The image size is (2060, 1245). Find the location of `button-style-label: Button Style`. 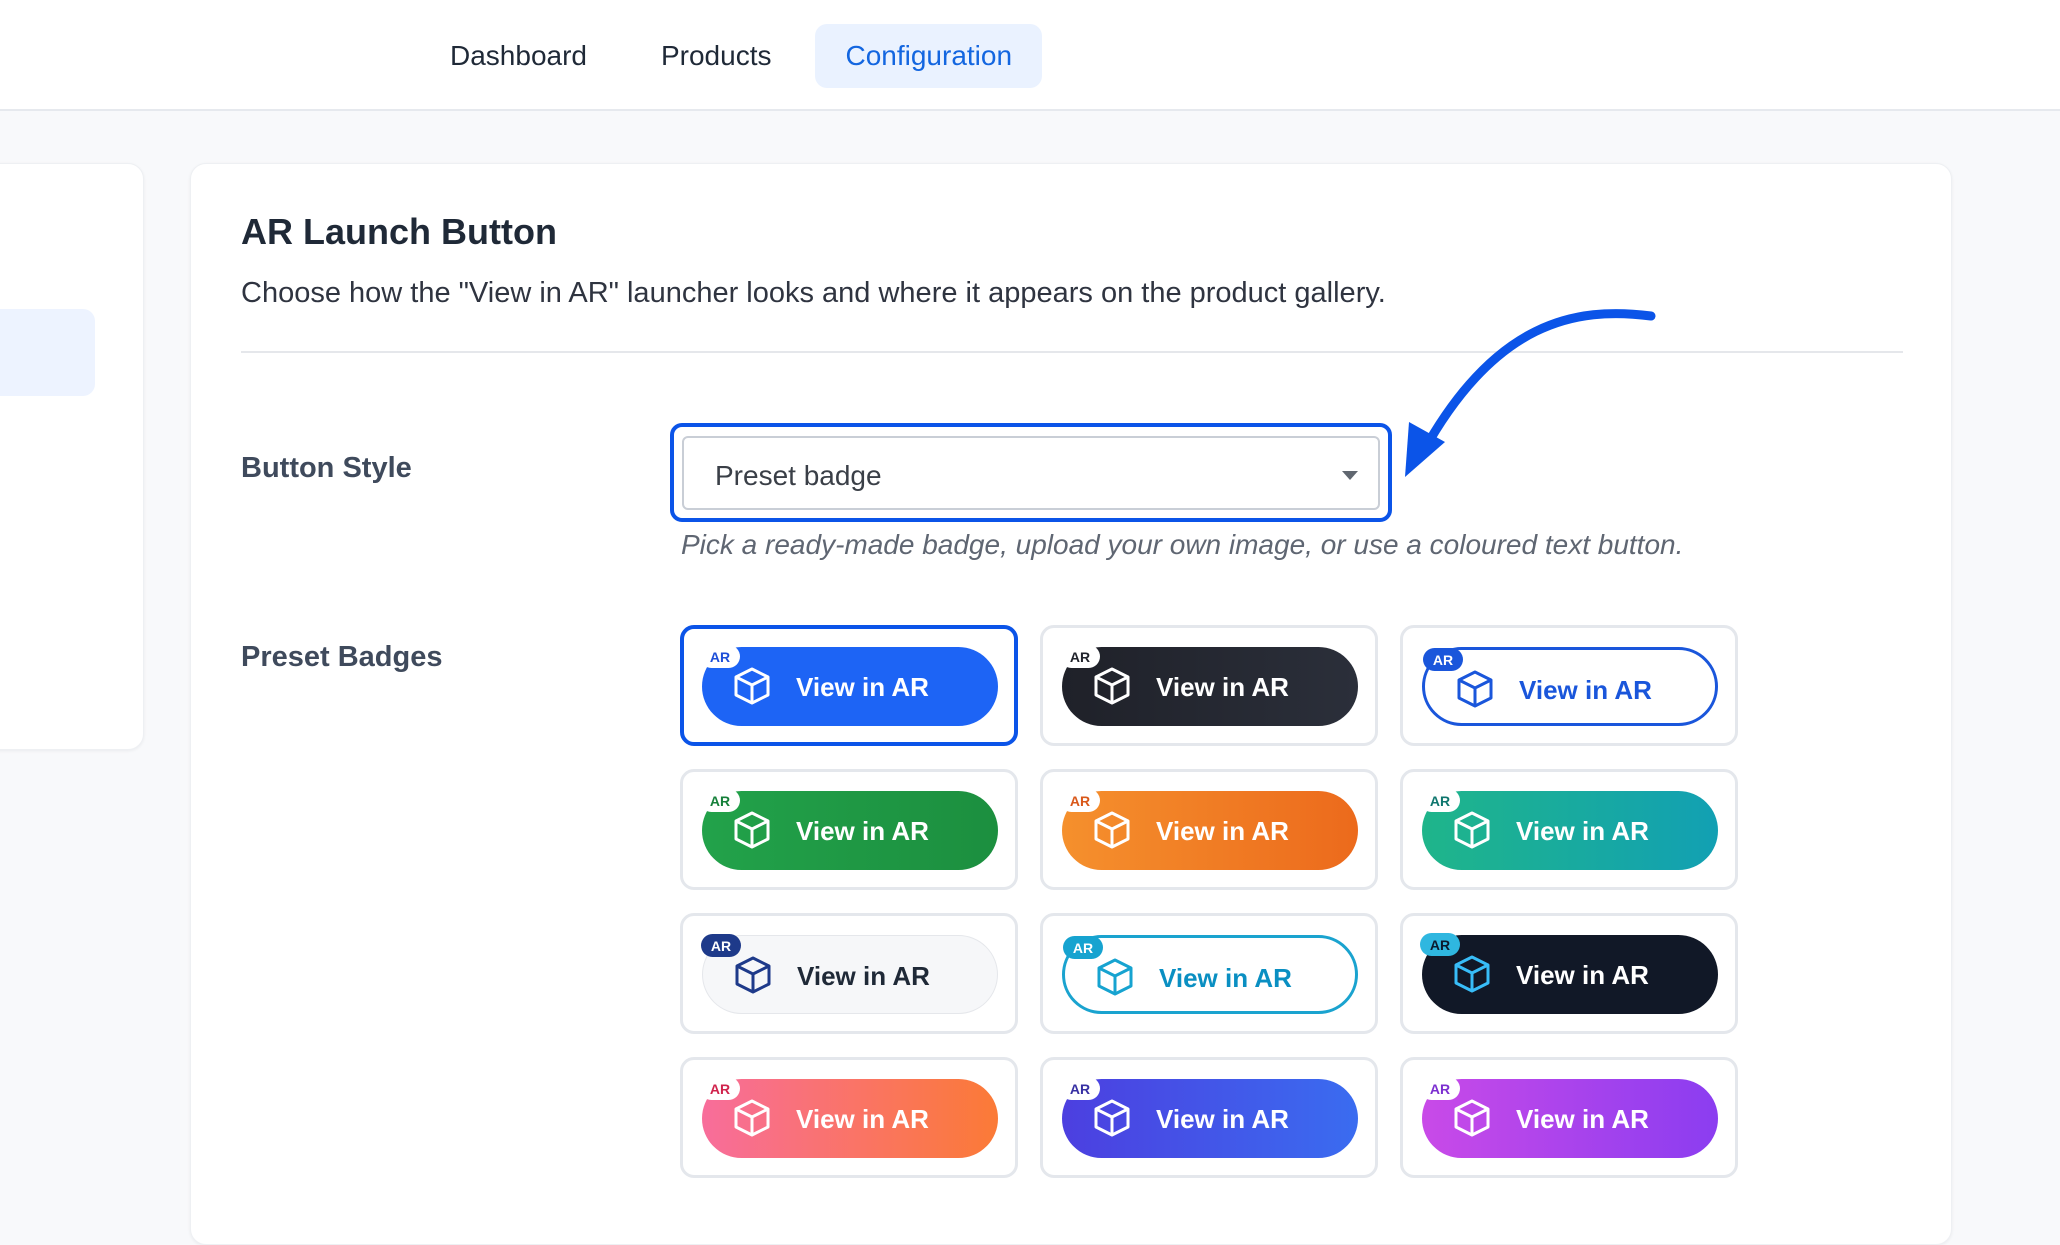

button-style-label: Button Style is located at coordinates (326, 468).